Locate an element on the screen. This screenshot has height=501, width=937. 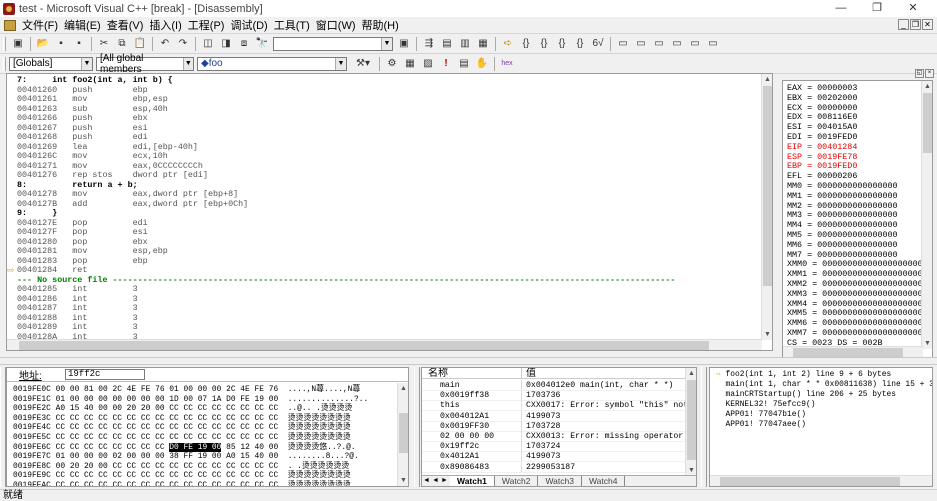
watch-row-value: 1703728 is located at coordinates (606, 426).